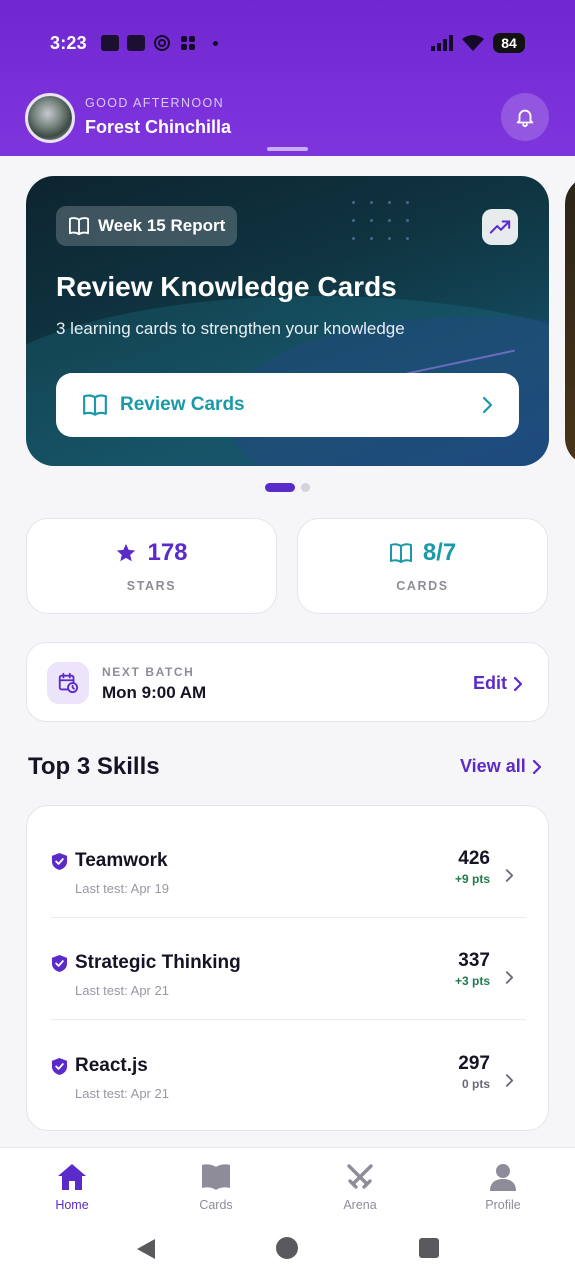  I want to click on next-batch-card: NEXT BATCH Mon 9:00 AM Edit, so click(287, 682).